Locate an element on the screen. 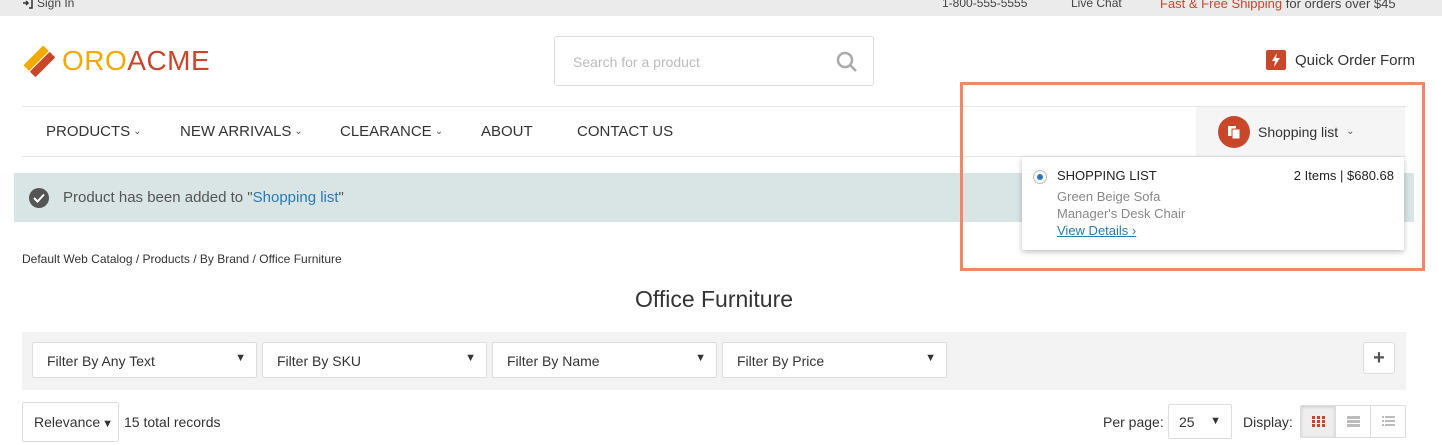 The height and width of the screenshot is (445, 1442). display-list-button is located at coordinates (1353, 421).